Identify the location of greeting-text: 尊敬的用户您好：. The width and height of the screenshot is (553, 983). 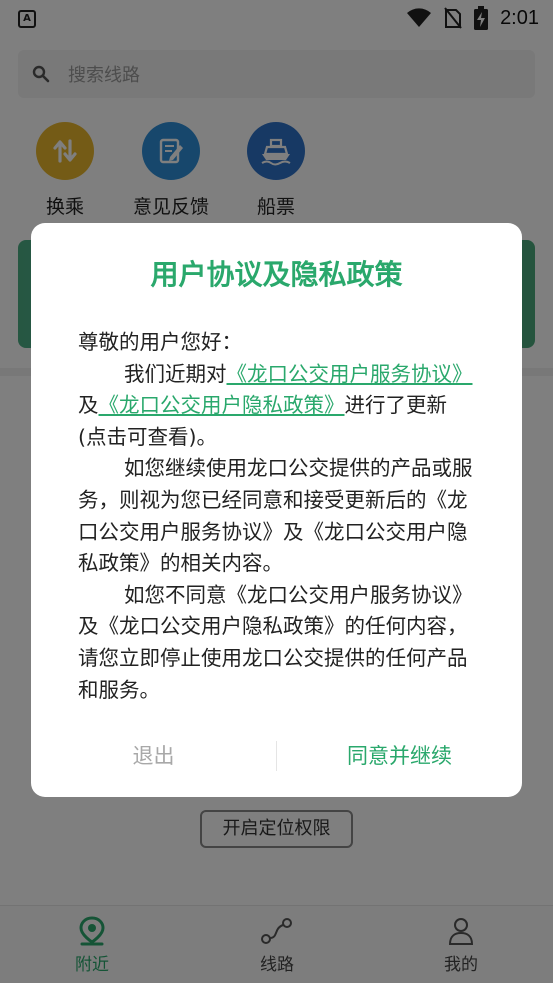
(160, 342).